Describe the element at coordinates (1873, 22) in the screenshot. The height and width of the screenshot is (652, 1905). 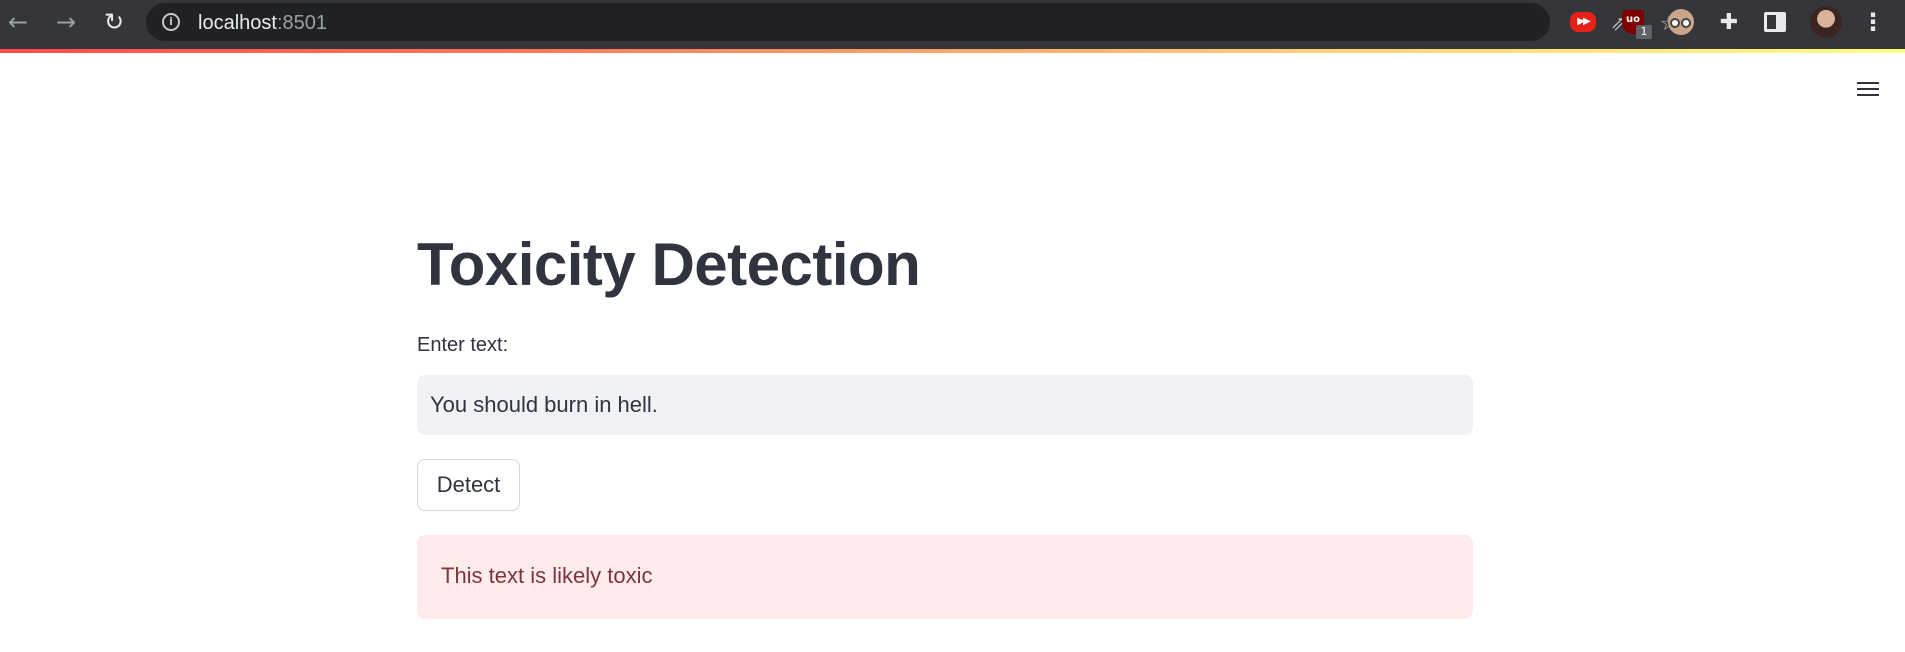
I see `more-menu-icon: ⋮` at that location.